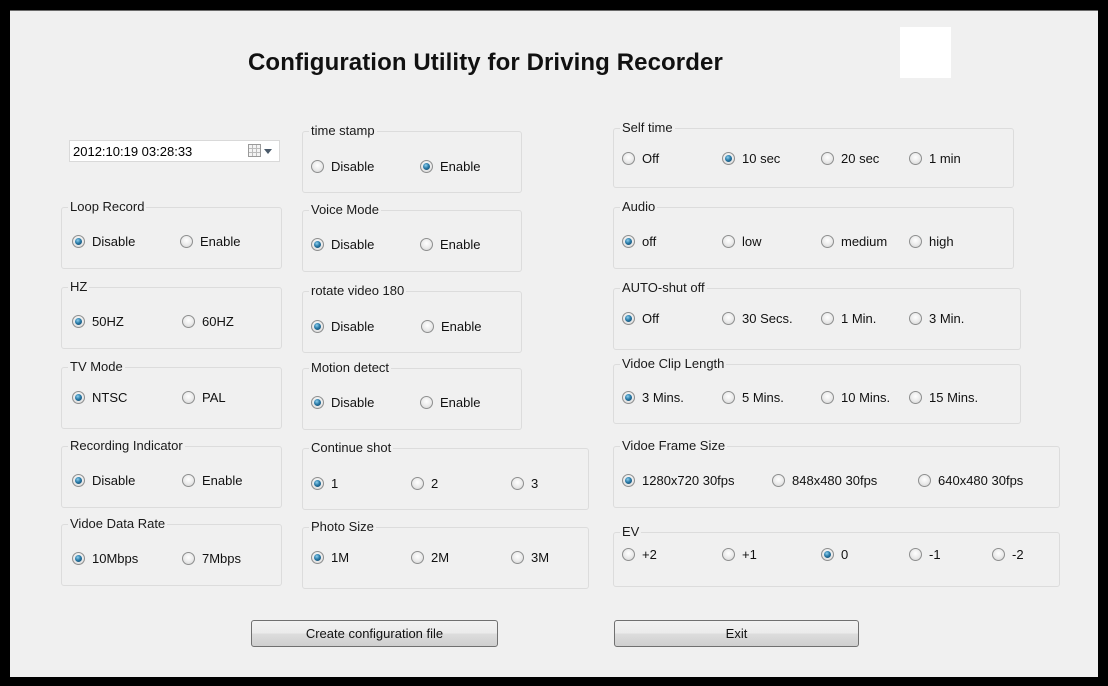  What do you see at coordinates (640, 158) in the screenshot?
I see `self-time-option: Off` at bounding box center [640, 158].